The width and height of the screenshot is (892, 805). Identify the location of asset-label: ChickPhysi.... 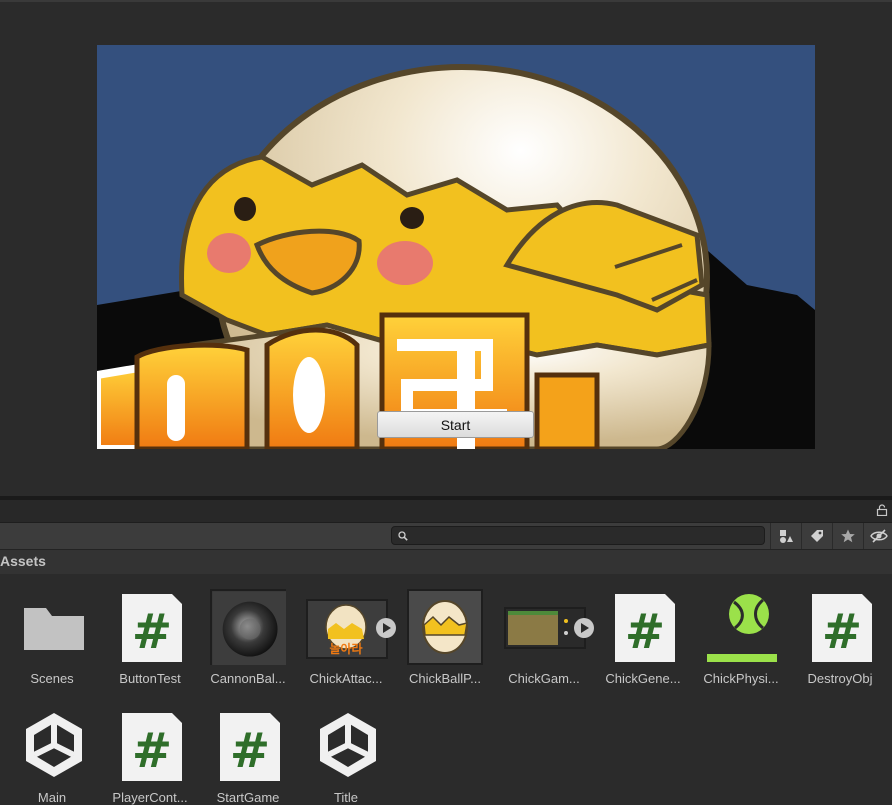
(741, 678).